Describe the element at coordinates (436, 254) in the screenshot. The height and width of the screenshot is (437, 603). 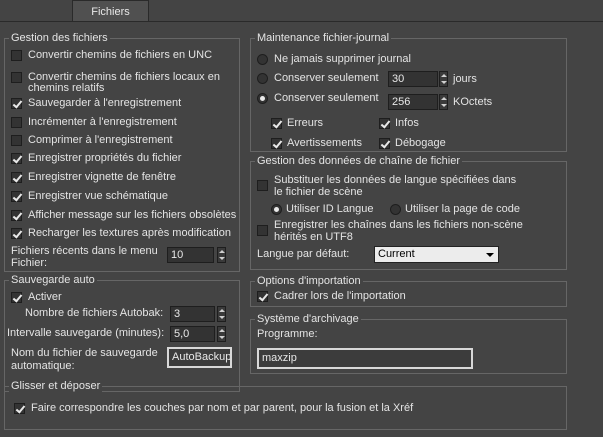
I see `langue-dropdown: Current` at that location.